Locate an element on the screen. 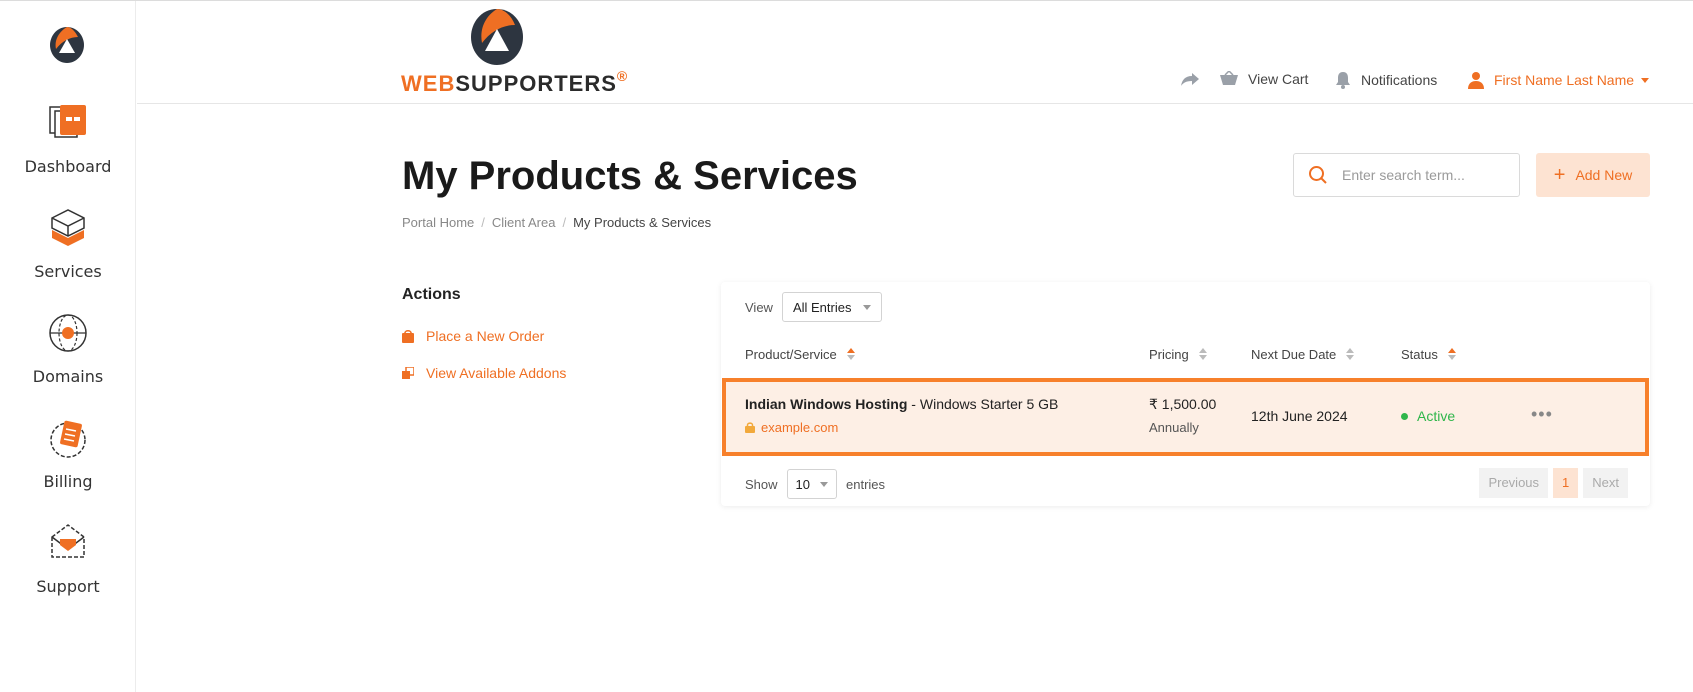 The width and height of the screenshot is (1693, 692). status-badge: Active is located at coordinates (1428, 416).